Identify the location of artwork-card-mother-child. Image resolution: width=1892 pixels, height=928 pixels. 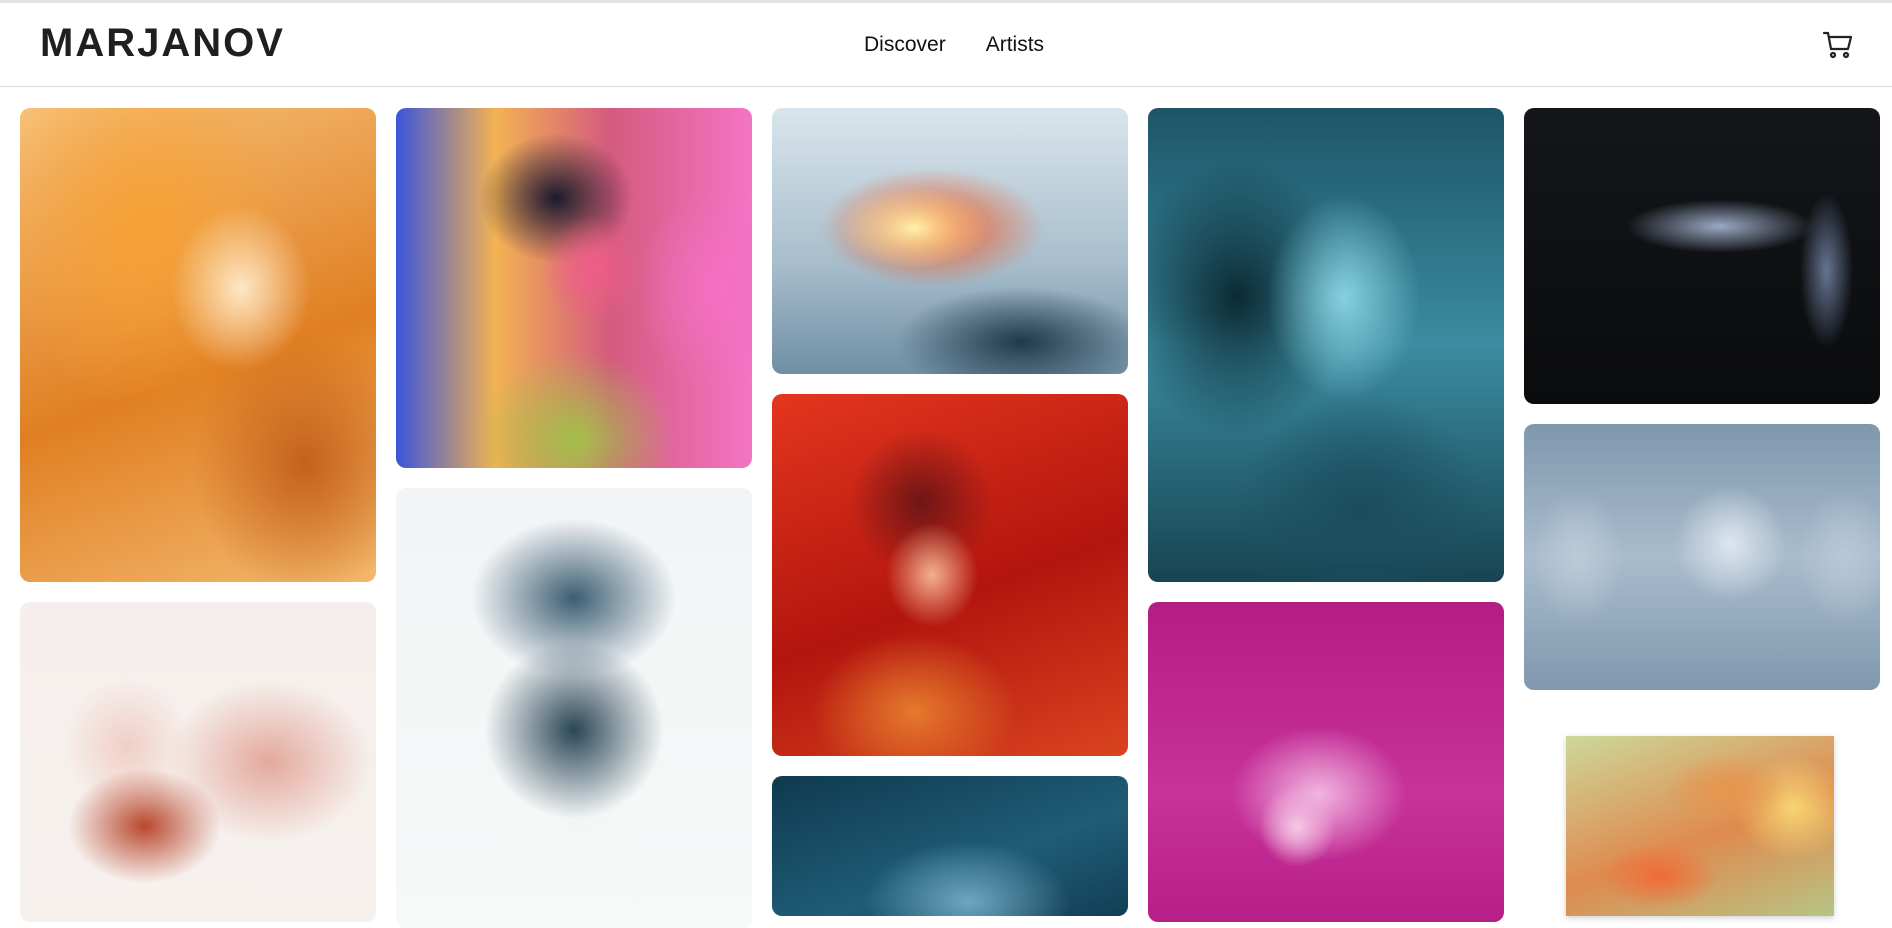
(1700, 826).